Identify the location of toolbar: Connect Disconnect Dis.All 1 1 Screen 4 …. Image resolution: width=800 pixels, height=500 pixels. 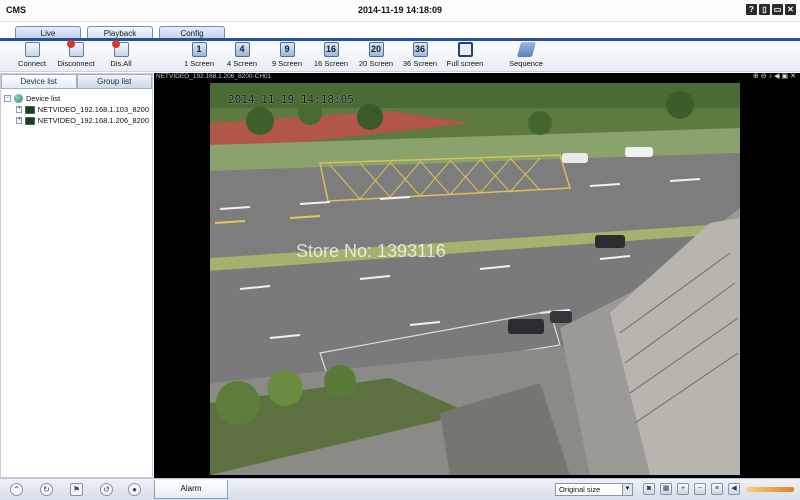
(400, 56).